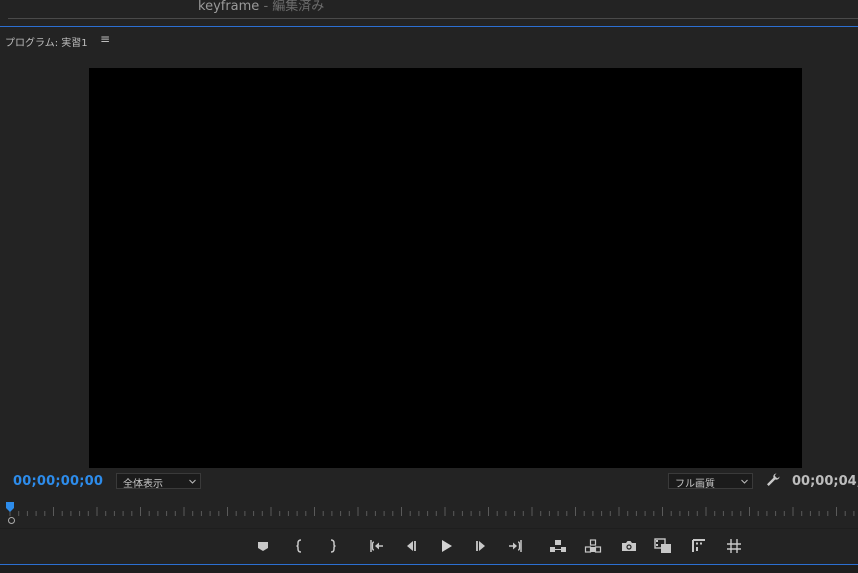 This screenshot has height=573, width=858. What do you see at coordinates (593, 546) in the screenshot?
I see `extract-icon` at bounding box center [593, 546].